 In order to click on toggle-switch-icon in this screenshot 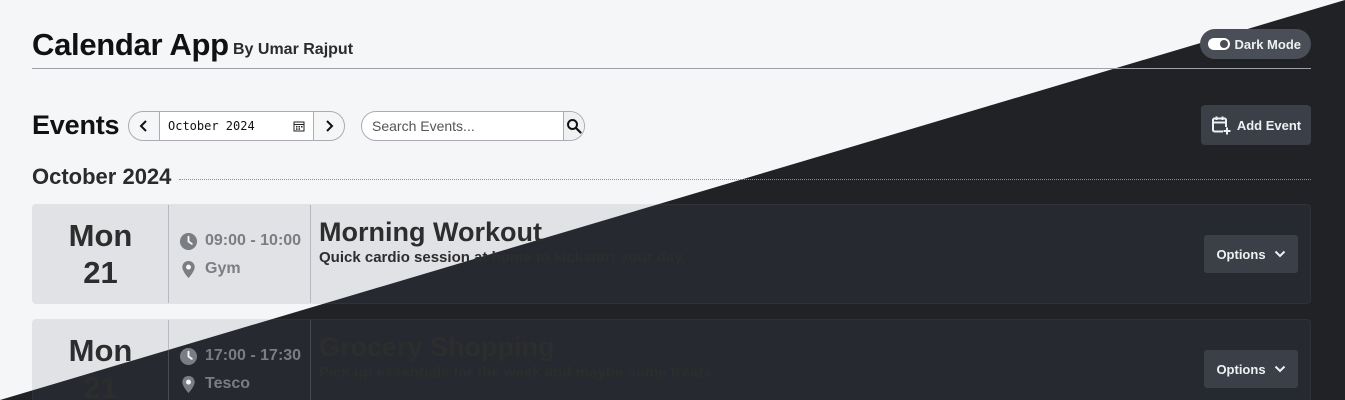, I will do `click(1218, 44)`.